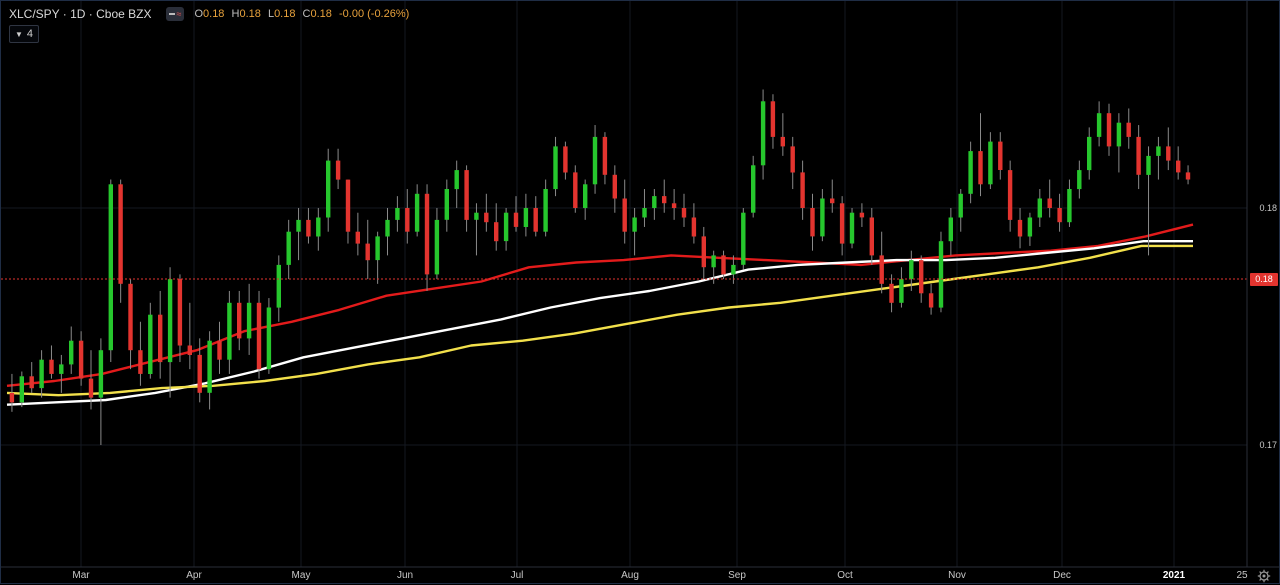 The image size is (1280, 585). What do you see at coordinates (285, 14) in the screenshot?
I see `low-value: 0.18` at bounding box center [285, 14].